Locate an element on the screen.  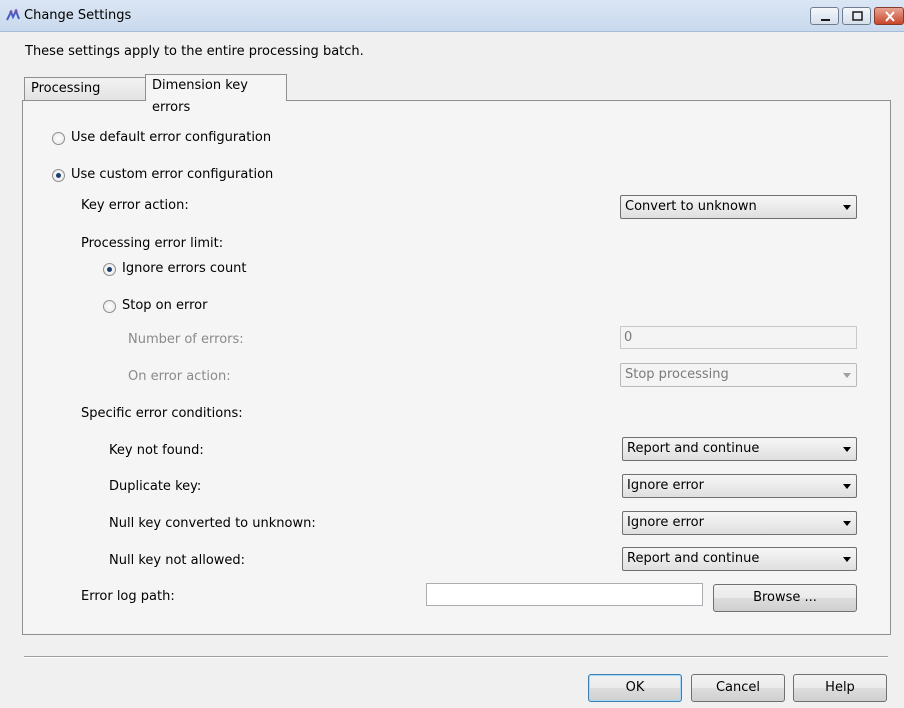
default-config-label: Use default error configuration is located at coordinates (171, 137).